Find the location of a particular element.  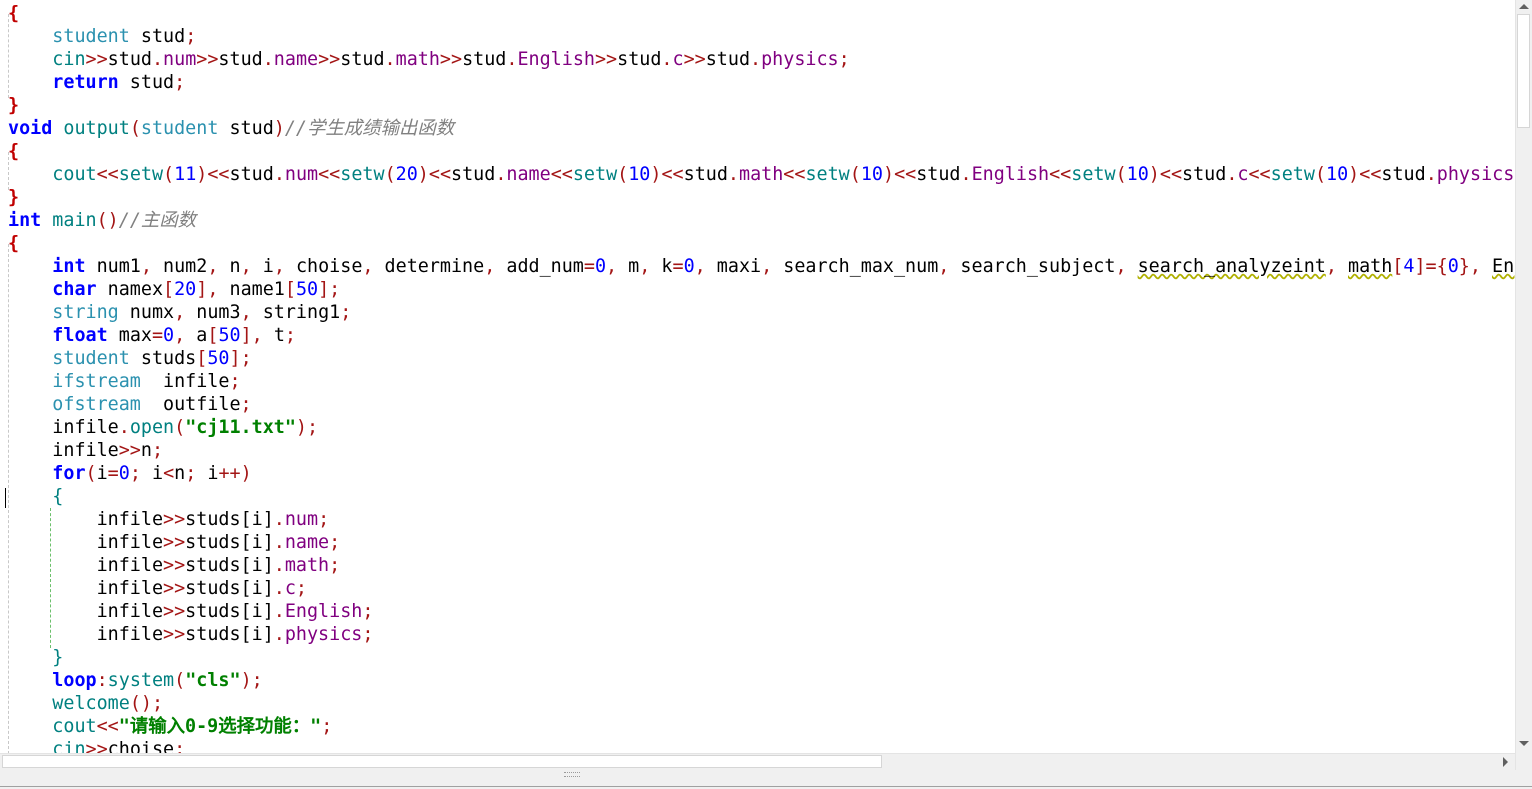

code-line: welcome(); is located at coordinates (761, 703).